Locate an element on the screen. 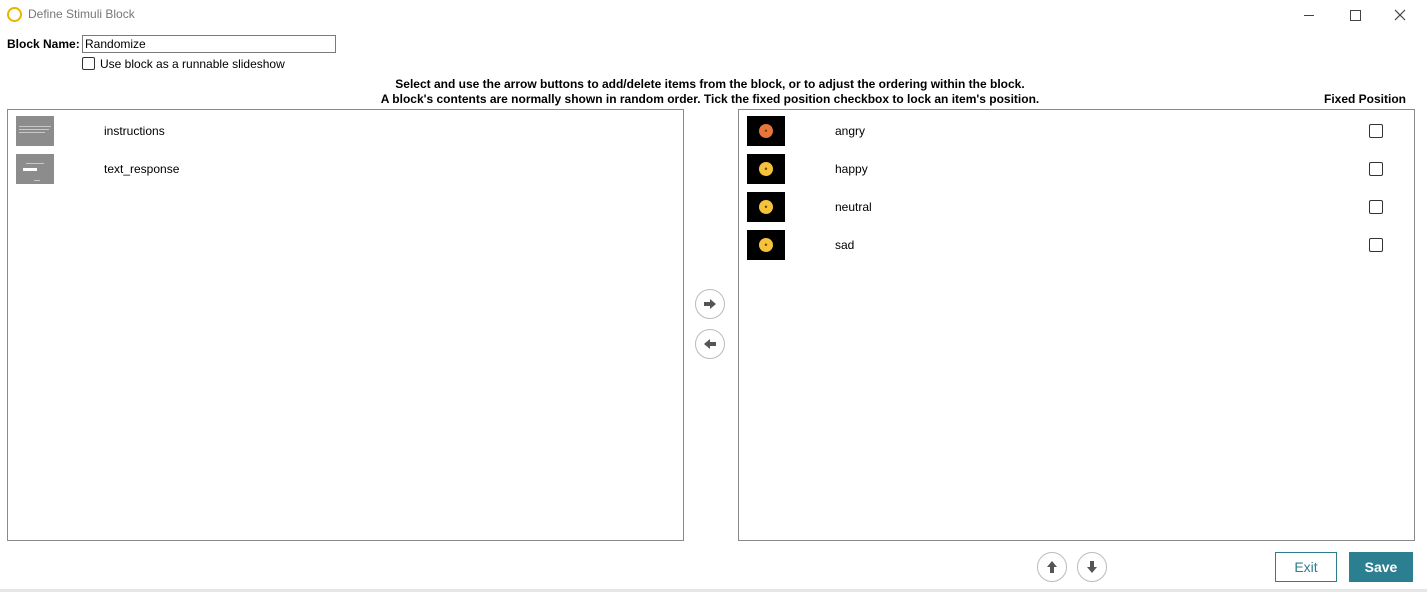 The width and height of the screenshot is (1427, 592). list-item: • happy is located at coordinates (1076, 168).